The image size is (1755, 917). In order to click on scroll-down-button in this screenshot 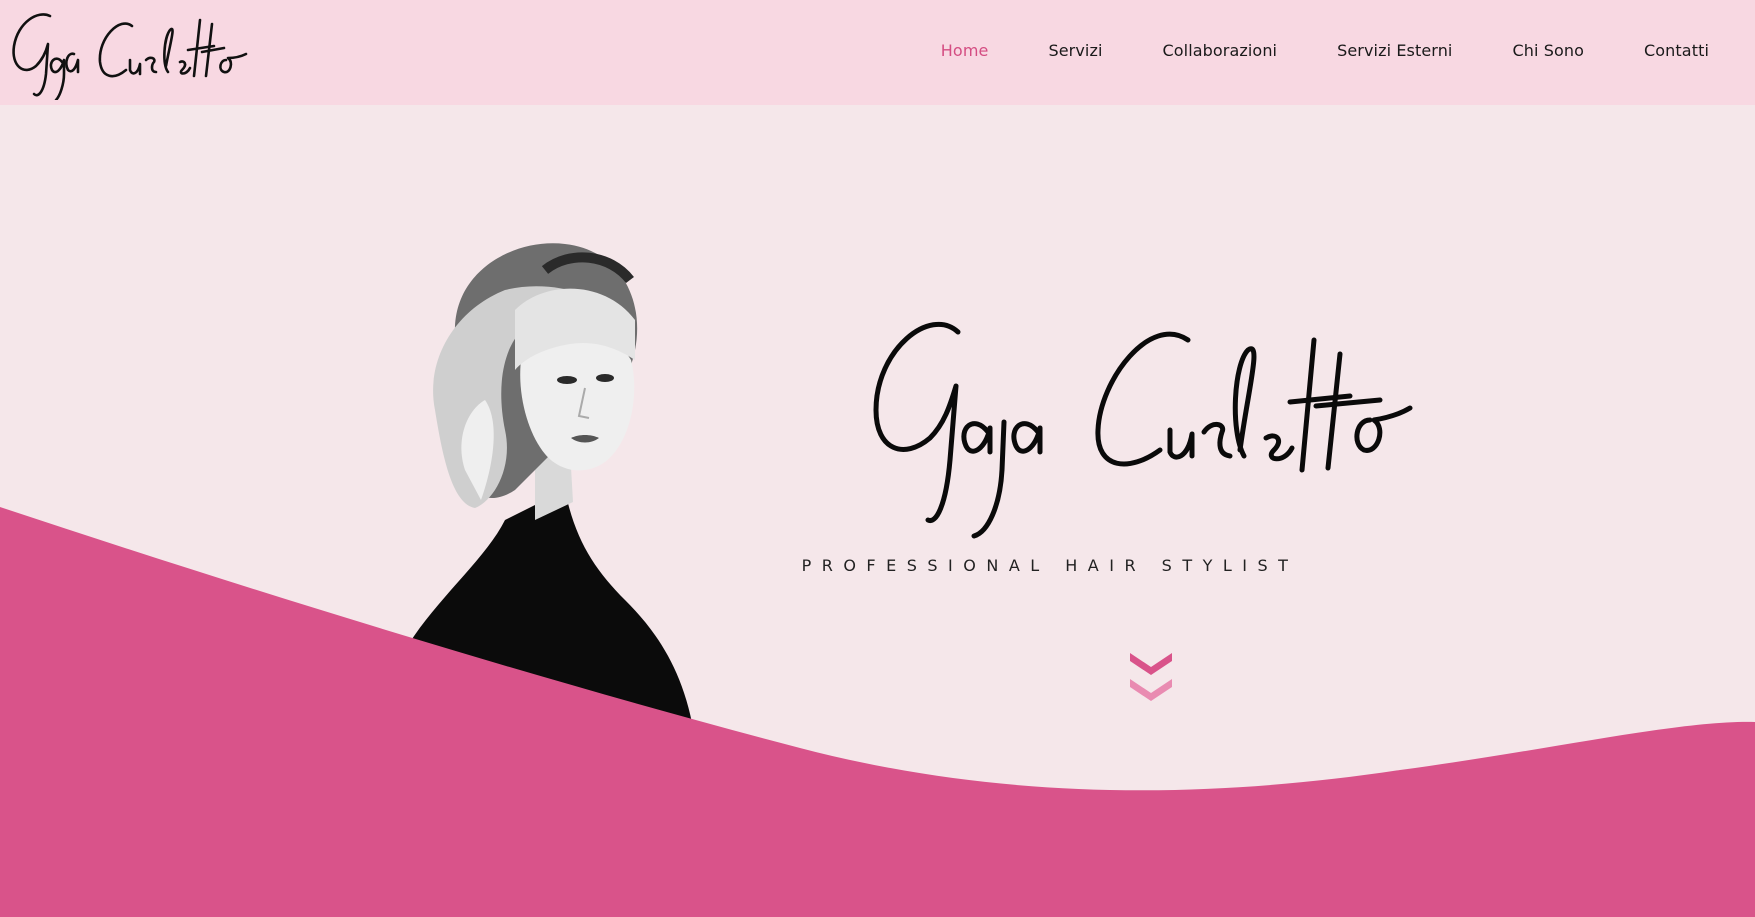, I will do `click(1151, 675)`.